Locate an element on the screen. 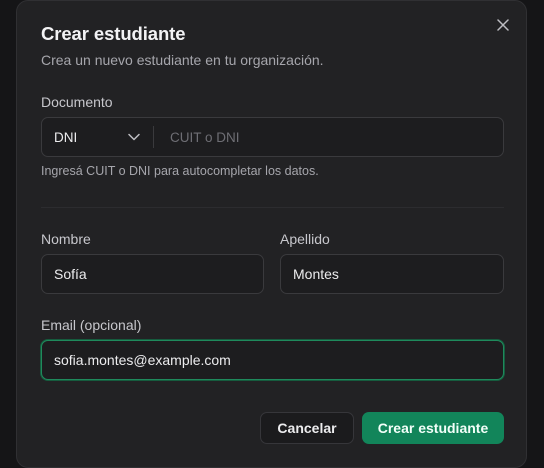  document-field: DNI CUIT o DNI is located at coordinates (272, 137).